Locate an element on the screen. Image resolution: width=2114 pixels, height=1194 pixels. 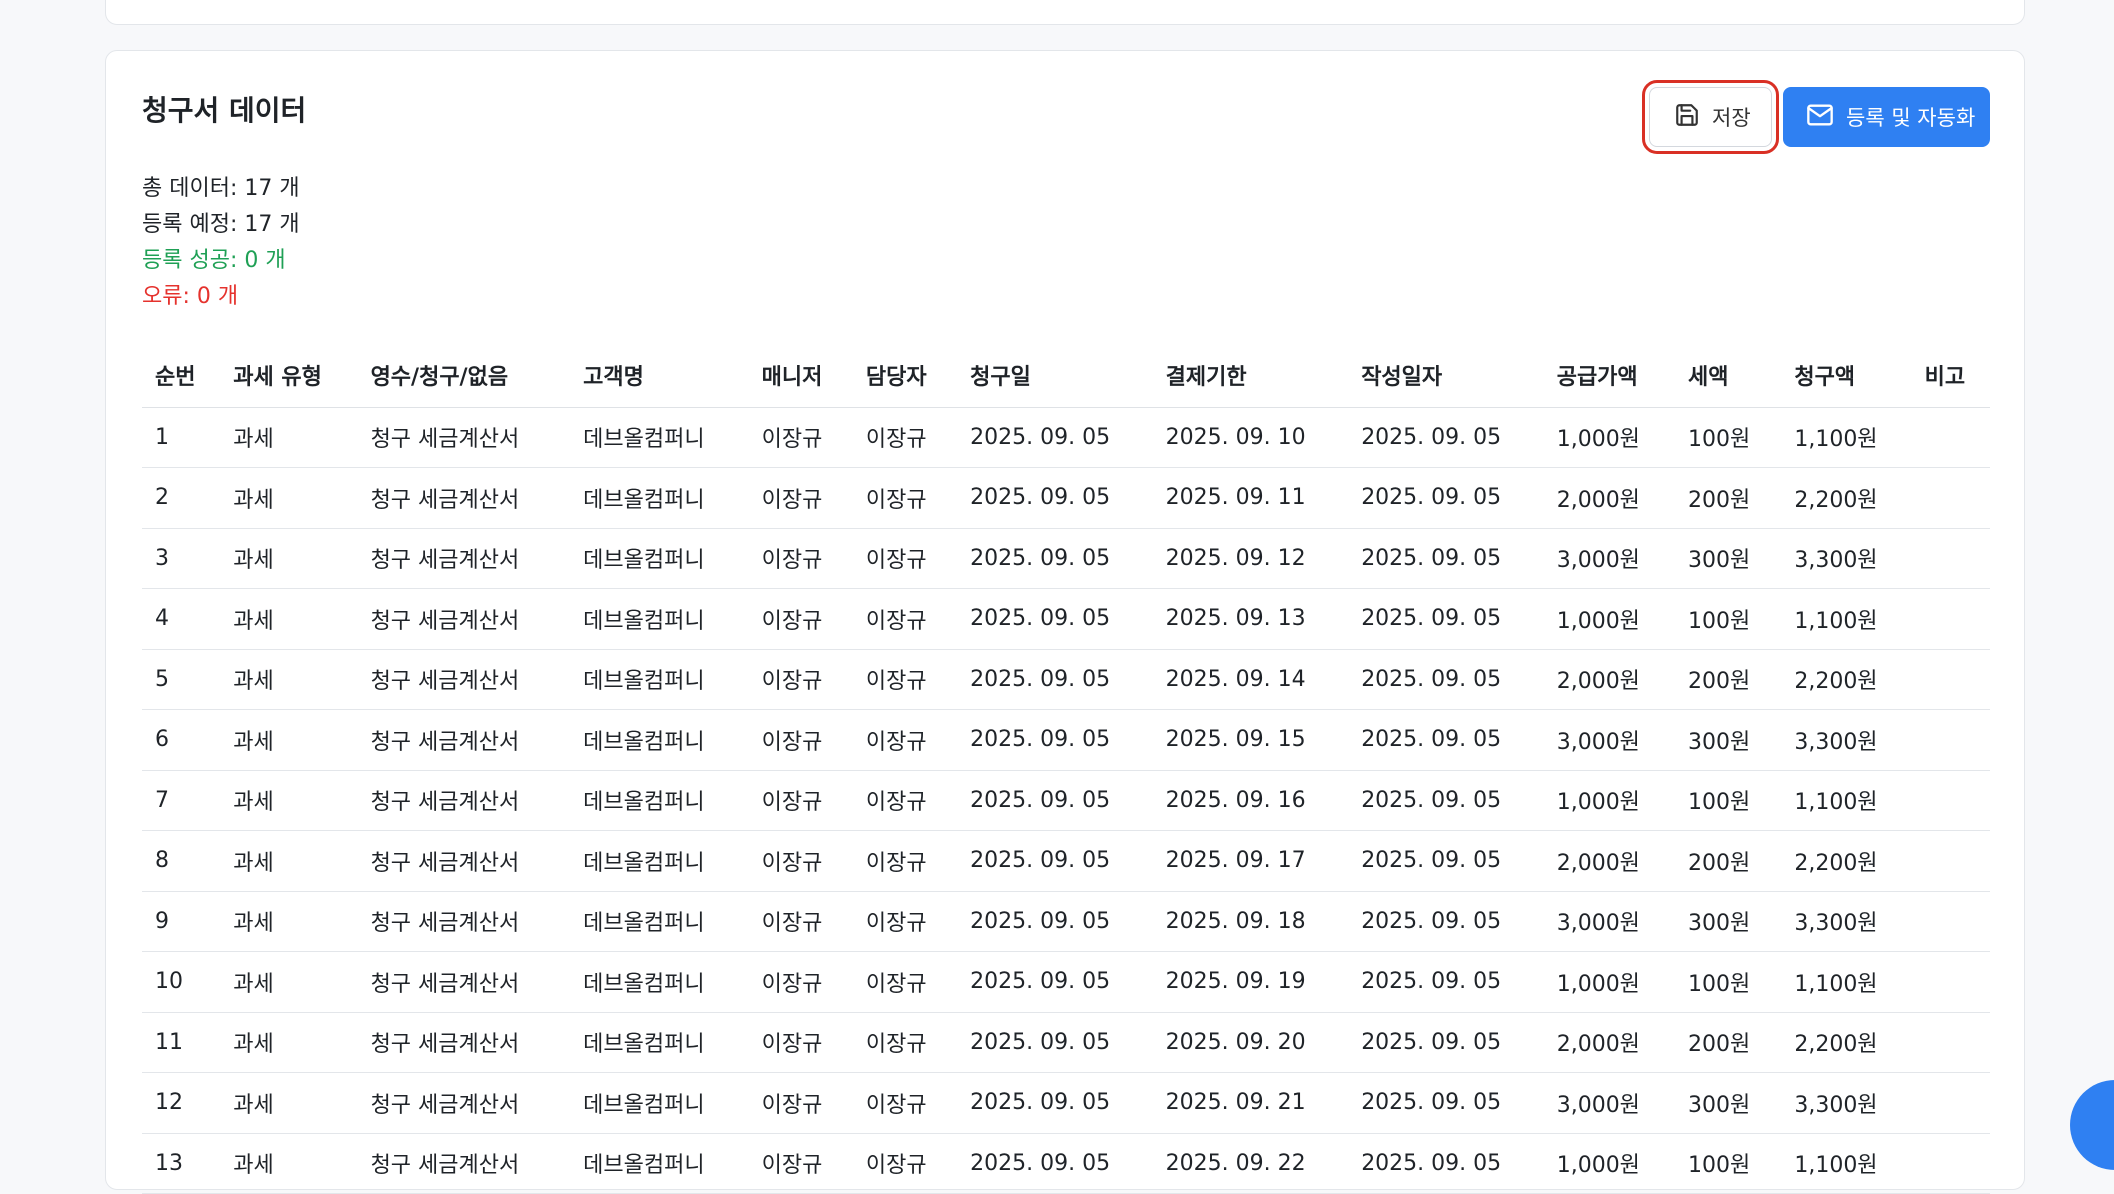
table-cell: 2025. 09. 21 is located at coordinates (1250, 1103).